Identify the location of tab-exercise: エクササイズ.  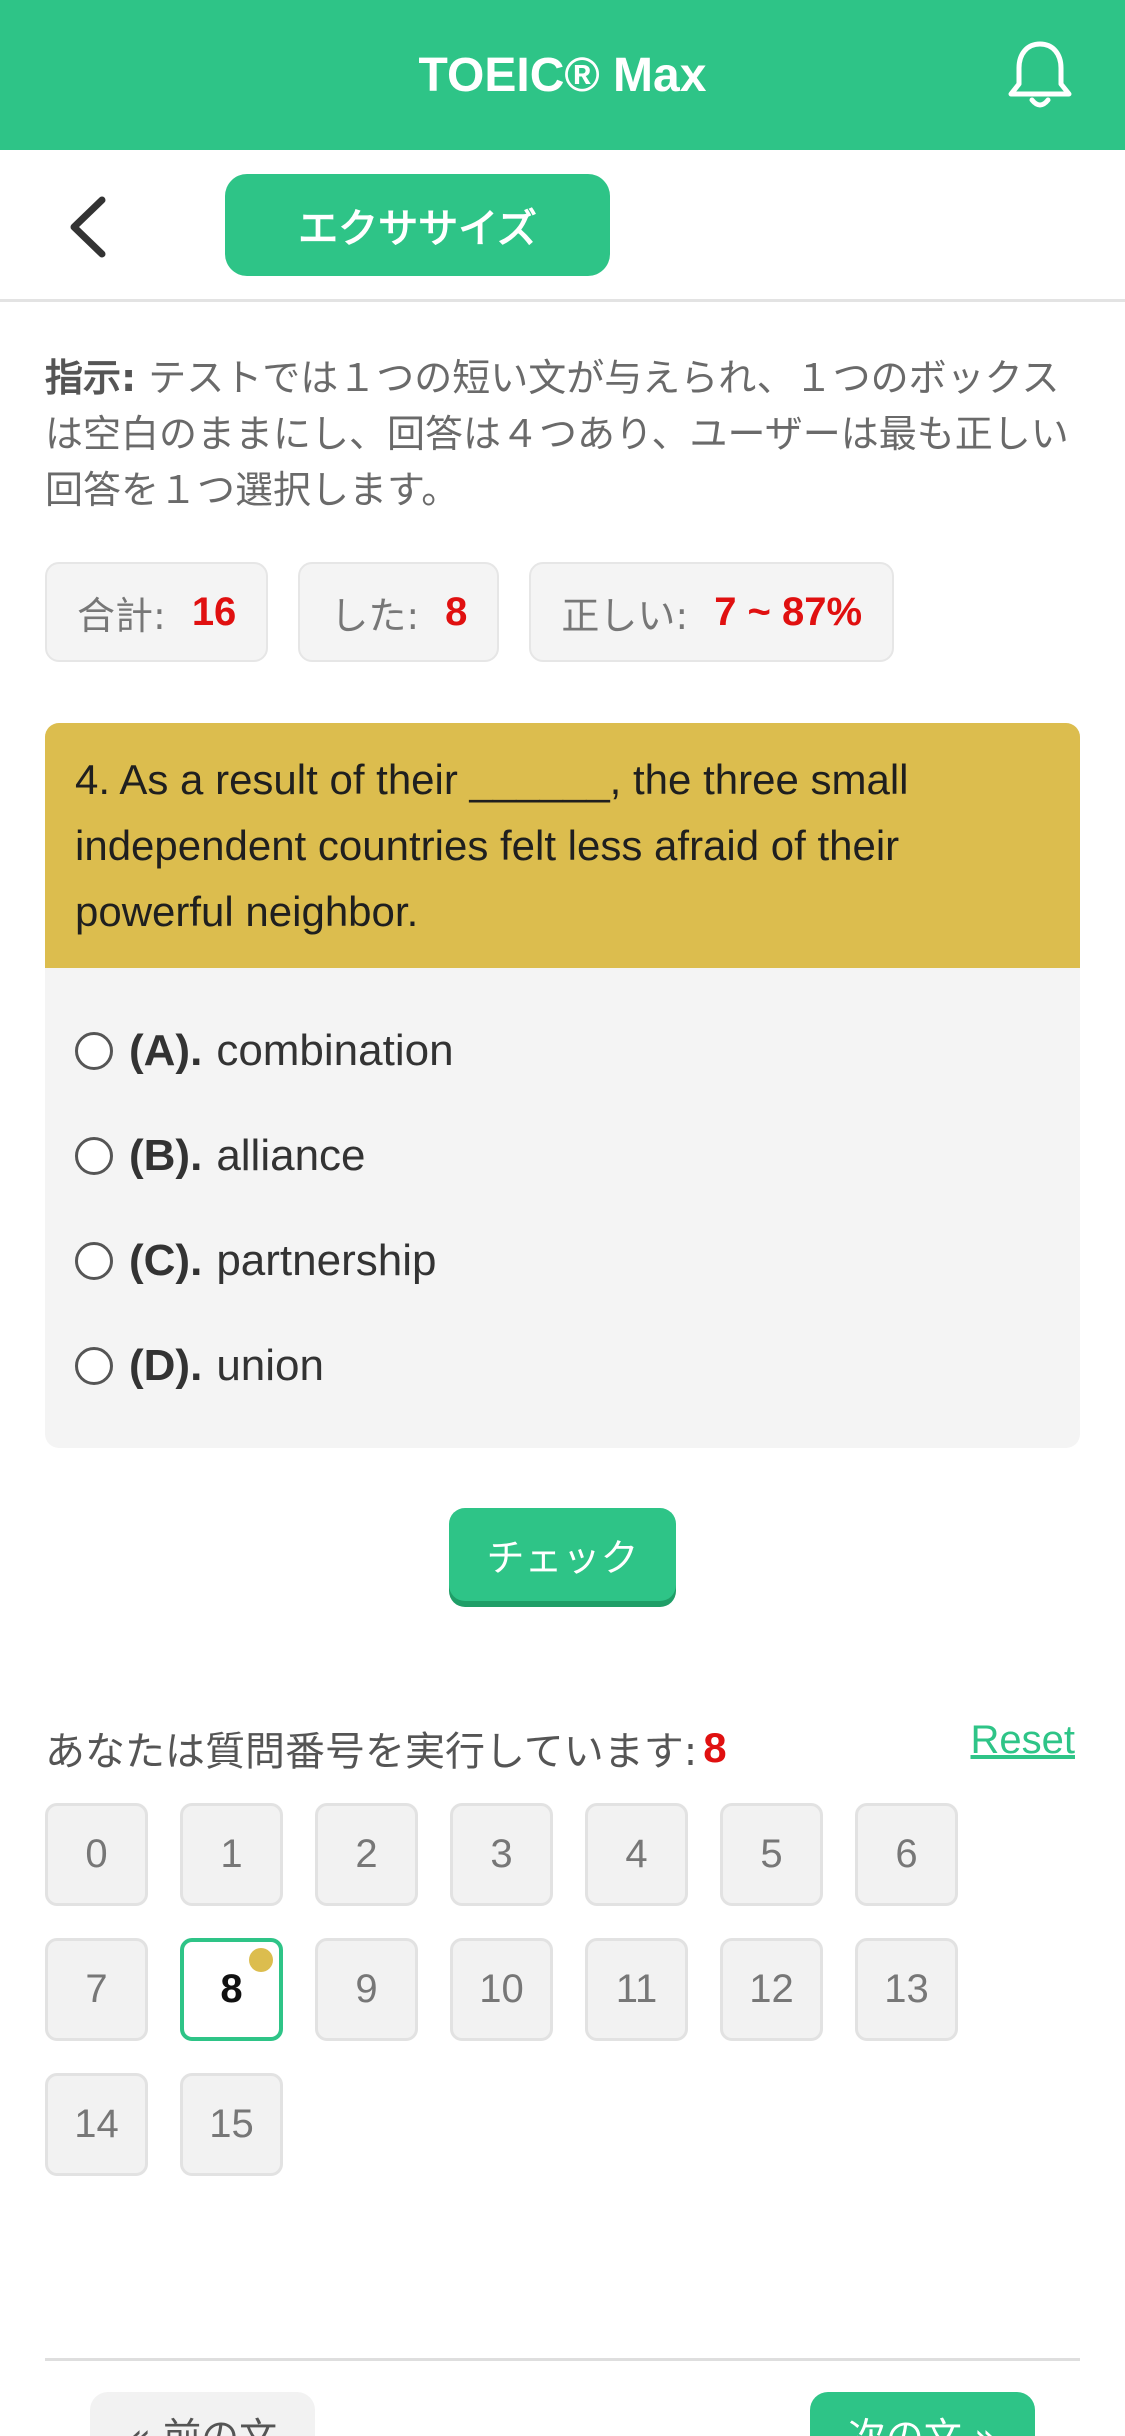
(417, 225).